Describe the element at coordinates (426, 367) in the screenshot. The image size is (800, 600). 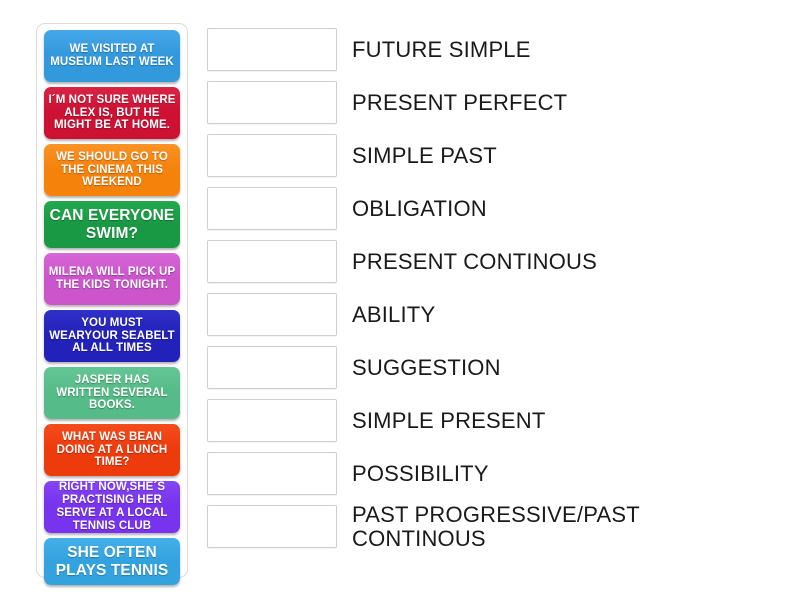
I see `answer-row-label: SUGGESTION` at that location.